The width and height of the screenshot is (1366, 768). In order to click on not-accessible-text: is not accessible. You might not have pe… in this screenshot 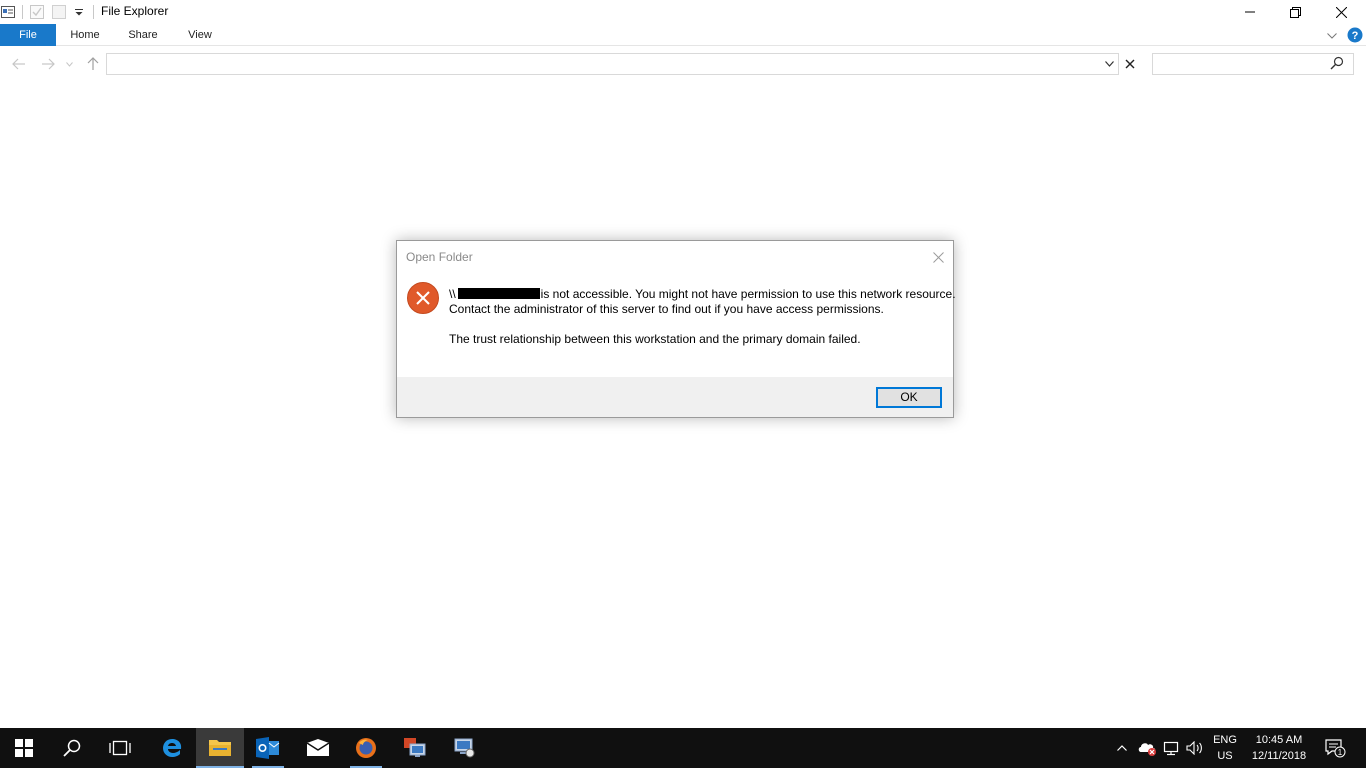, I will do `click(748, 294)`.